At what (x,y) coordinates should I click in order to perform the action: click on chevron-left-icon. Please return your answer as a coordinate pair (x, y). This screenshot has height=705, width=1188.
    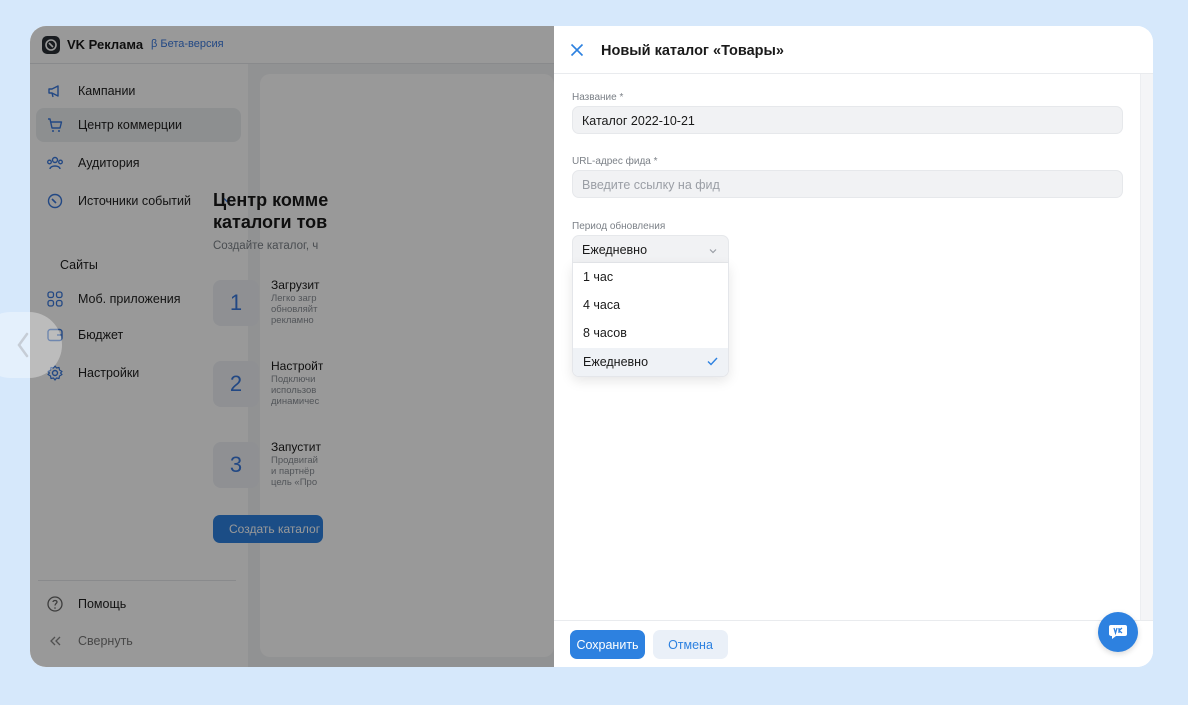
    Looking at the image, I should click on (23, 345).